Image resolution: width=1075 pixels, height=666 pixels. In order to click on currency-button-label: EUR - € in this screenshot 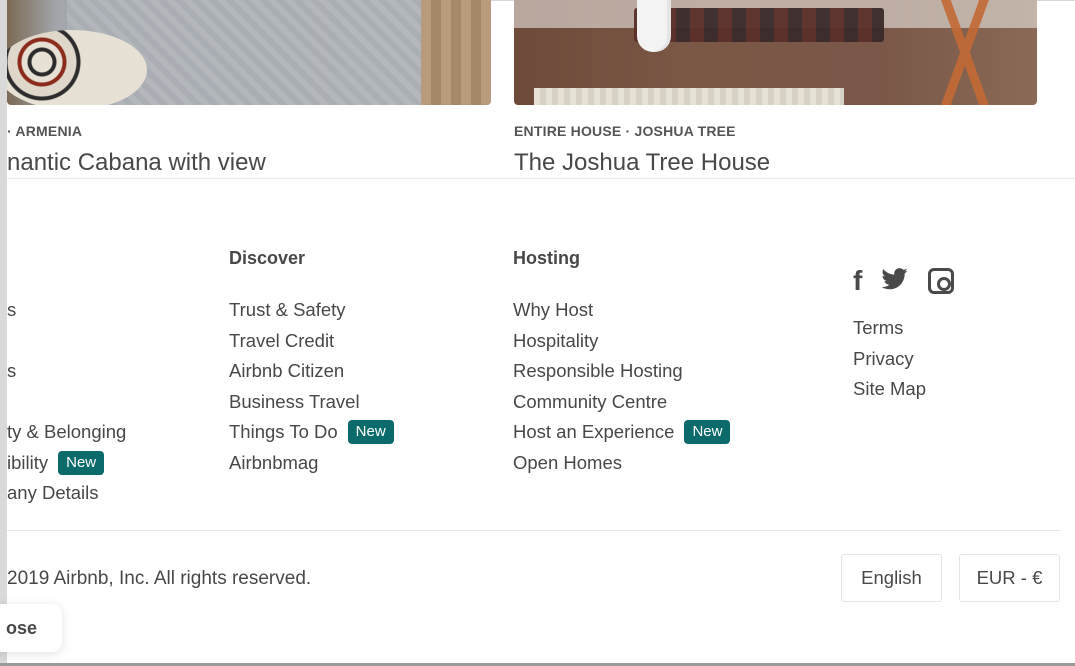, I will do `click(1009, 577)`.